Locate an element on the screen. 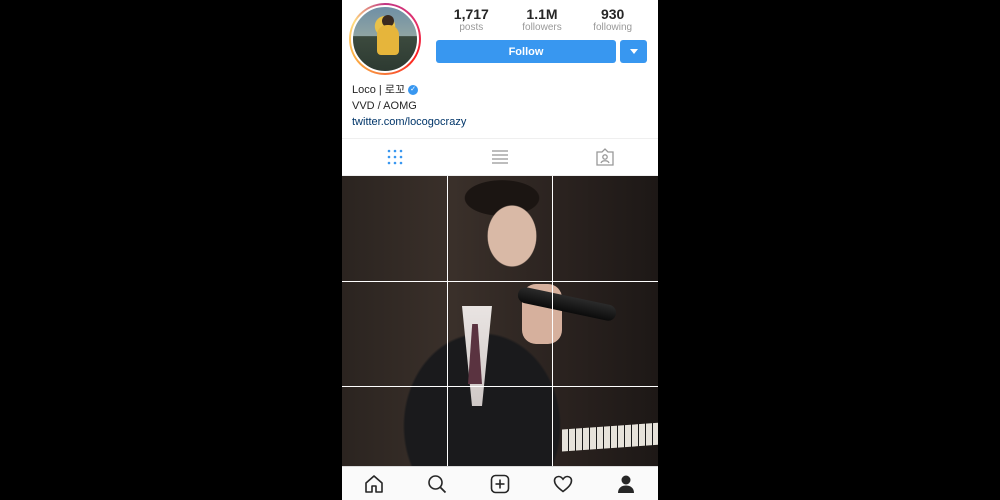  profile-icon is located at coordinates (626, 484).